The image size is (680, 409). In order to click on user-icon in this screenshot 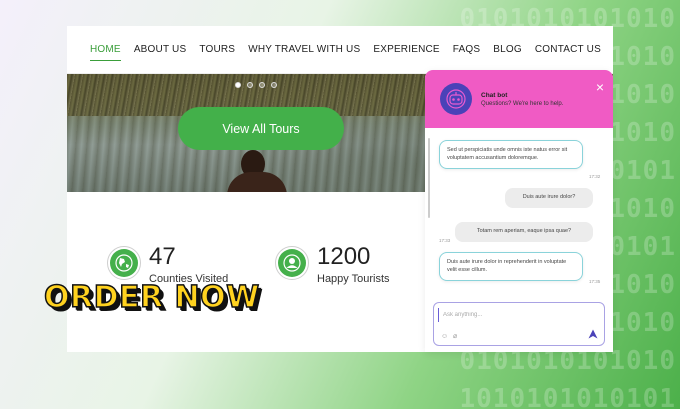, I will do `click(292, 263)`.